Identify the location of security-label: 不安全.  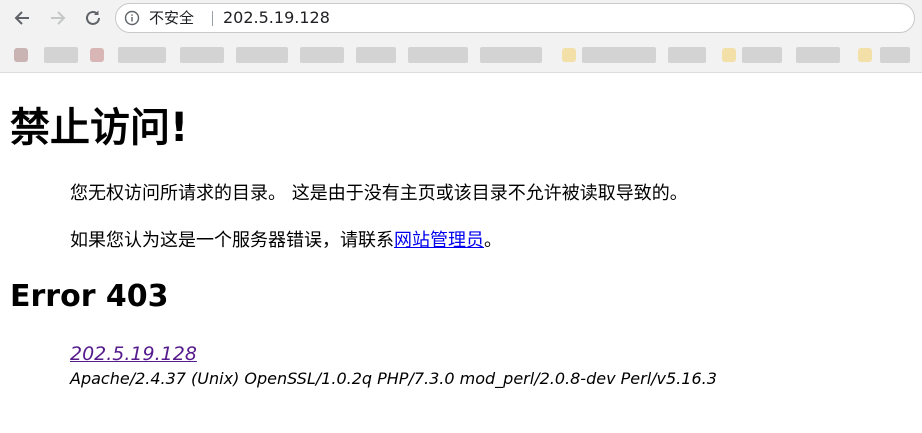
(171, 18).